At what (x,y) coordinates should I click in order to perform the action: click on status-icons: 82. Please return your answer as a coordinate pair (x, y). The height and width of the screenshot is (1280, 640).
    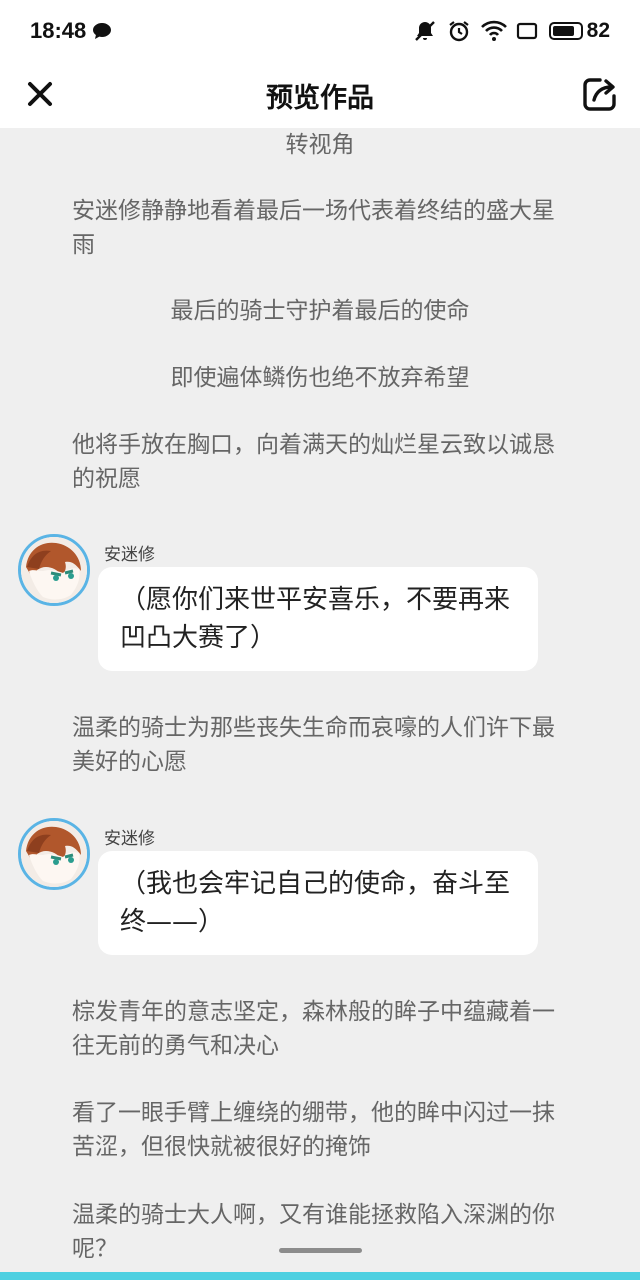
    Looking at the image, I should click on (511, 31).